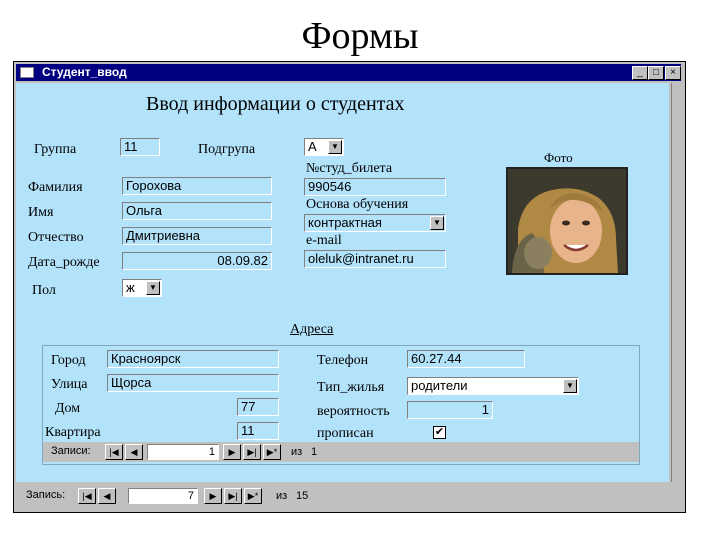 The image size is (720, 540). What do you see at coordinates (258, 431) in the screenshot?
I see `flat-field: 11` at bounding box center [258, 431].